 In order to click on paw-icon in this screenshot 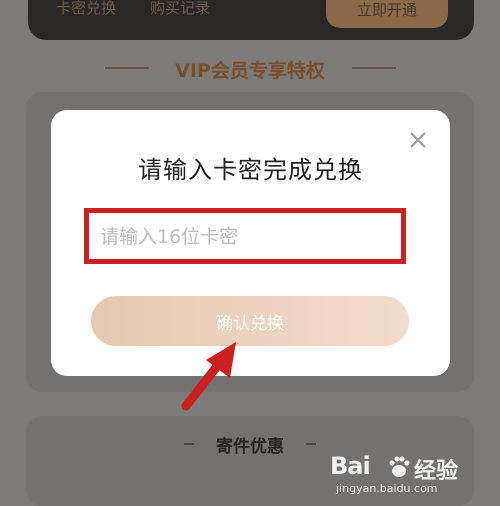, I will do `click(399, 466)`.